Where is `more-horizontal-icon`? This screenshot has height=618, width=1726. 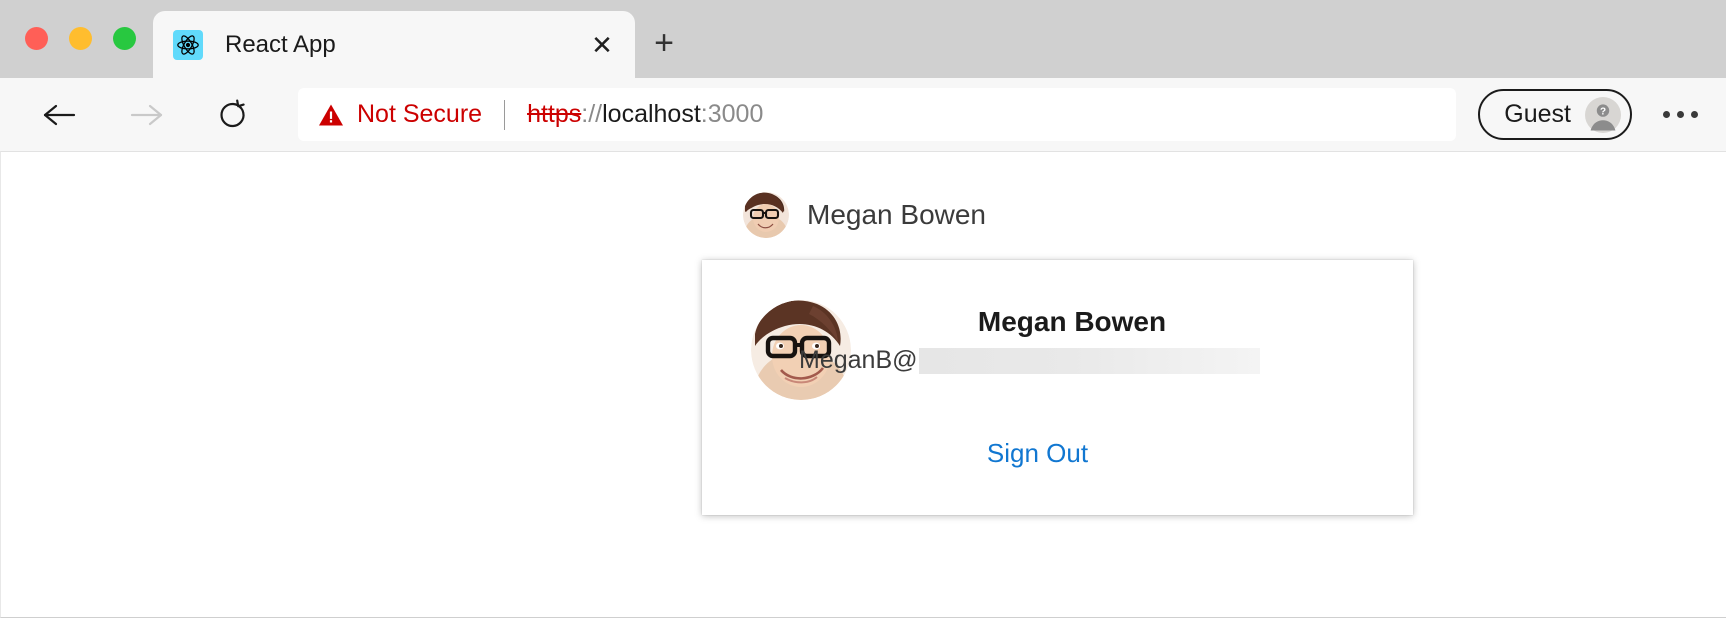
more-horizontal-icon is located at coordinates (1680, 115).